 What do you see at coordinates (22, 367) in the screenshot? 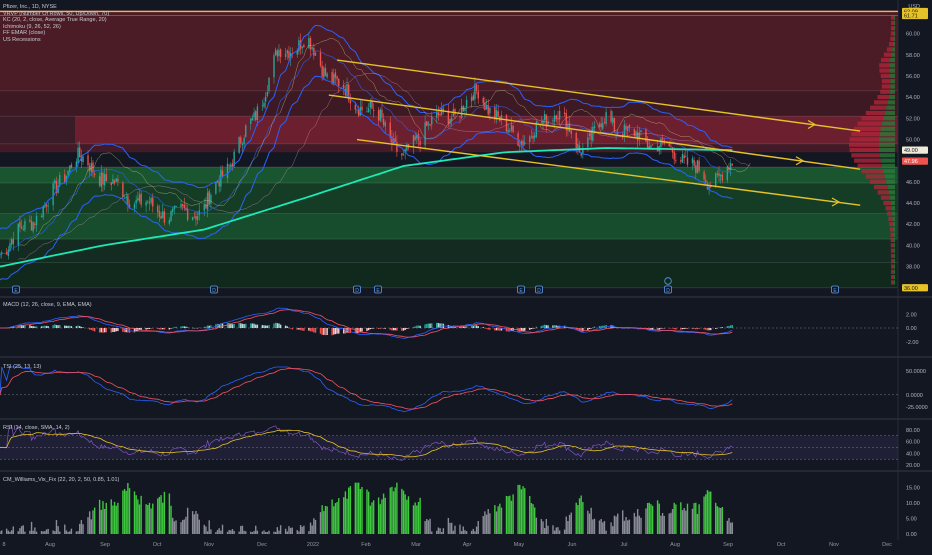
I see `tsi-title: TSI (25, 13, 13)` at bounding box center [22, 367].